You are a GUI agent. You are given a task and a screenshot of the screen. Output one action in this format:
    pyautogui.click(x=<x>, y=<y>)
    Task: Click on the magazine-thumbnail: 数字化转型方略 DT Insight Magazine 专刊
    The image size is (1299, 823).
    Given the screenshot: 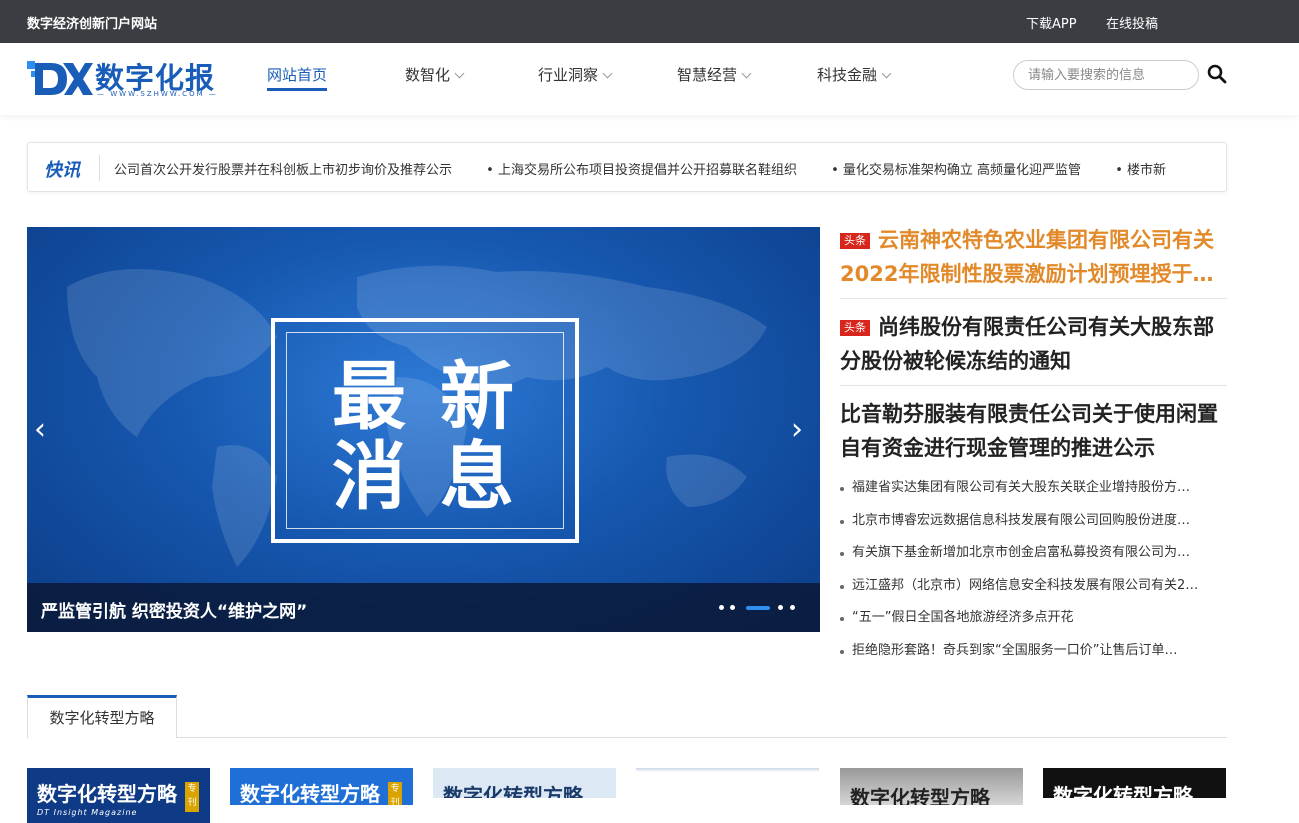 What is the action you would take?
    pyautogui.click(x=118, y=795)
    